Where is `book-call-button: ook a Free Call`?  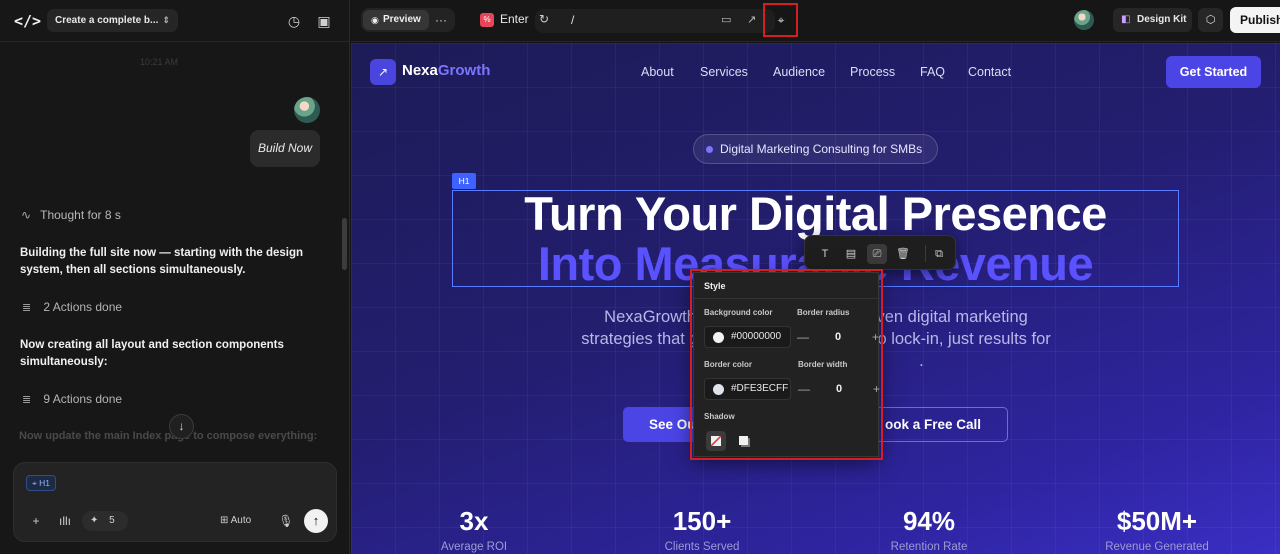
book-call-button: ook a Free Call is located at coordinates (939, 424).